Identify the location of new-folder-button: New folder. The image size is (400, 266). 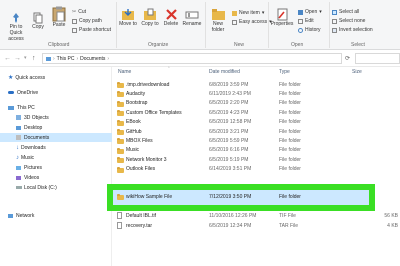
(218, 20).